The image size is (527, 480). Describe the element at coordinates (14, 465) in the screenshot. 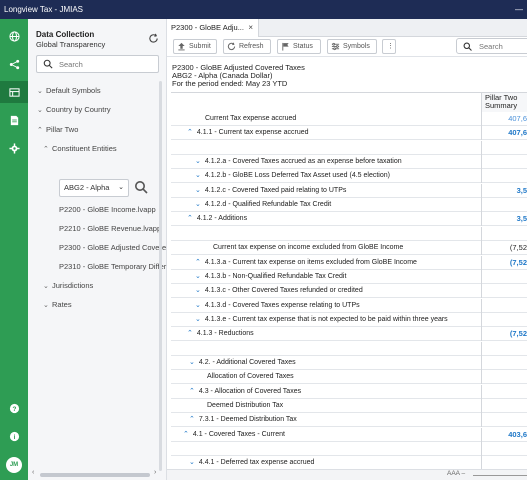

I see `user-avatar: JM` at that location.